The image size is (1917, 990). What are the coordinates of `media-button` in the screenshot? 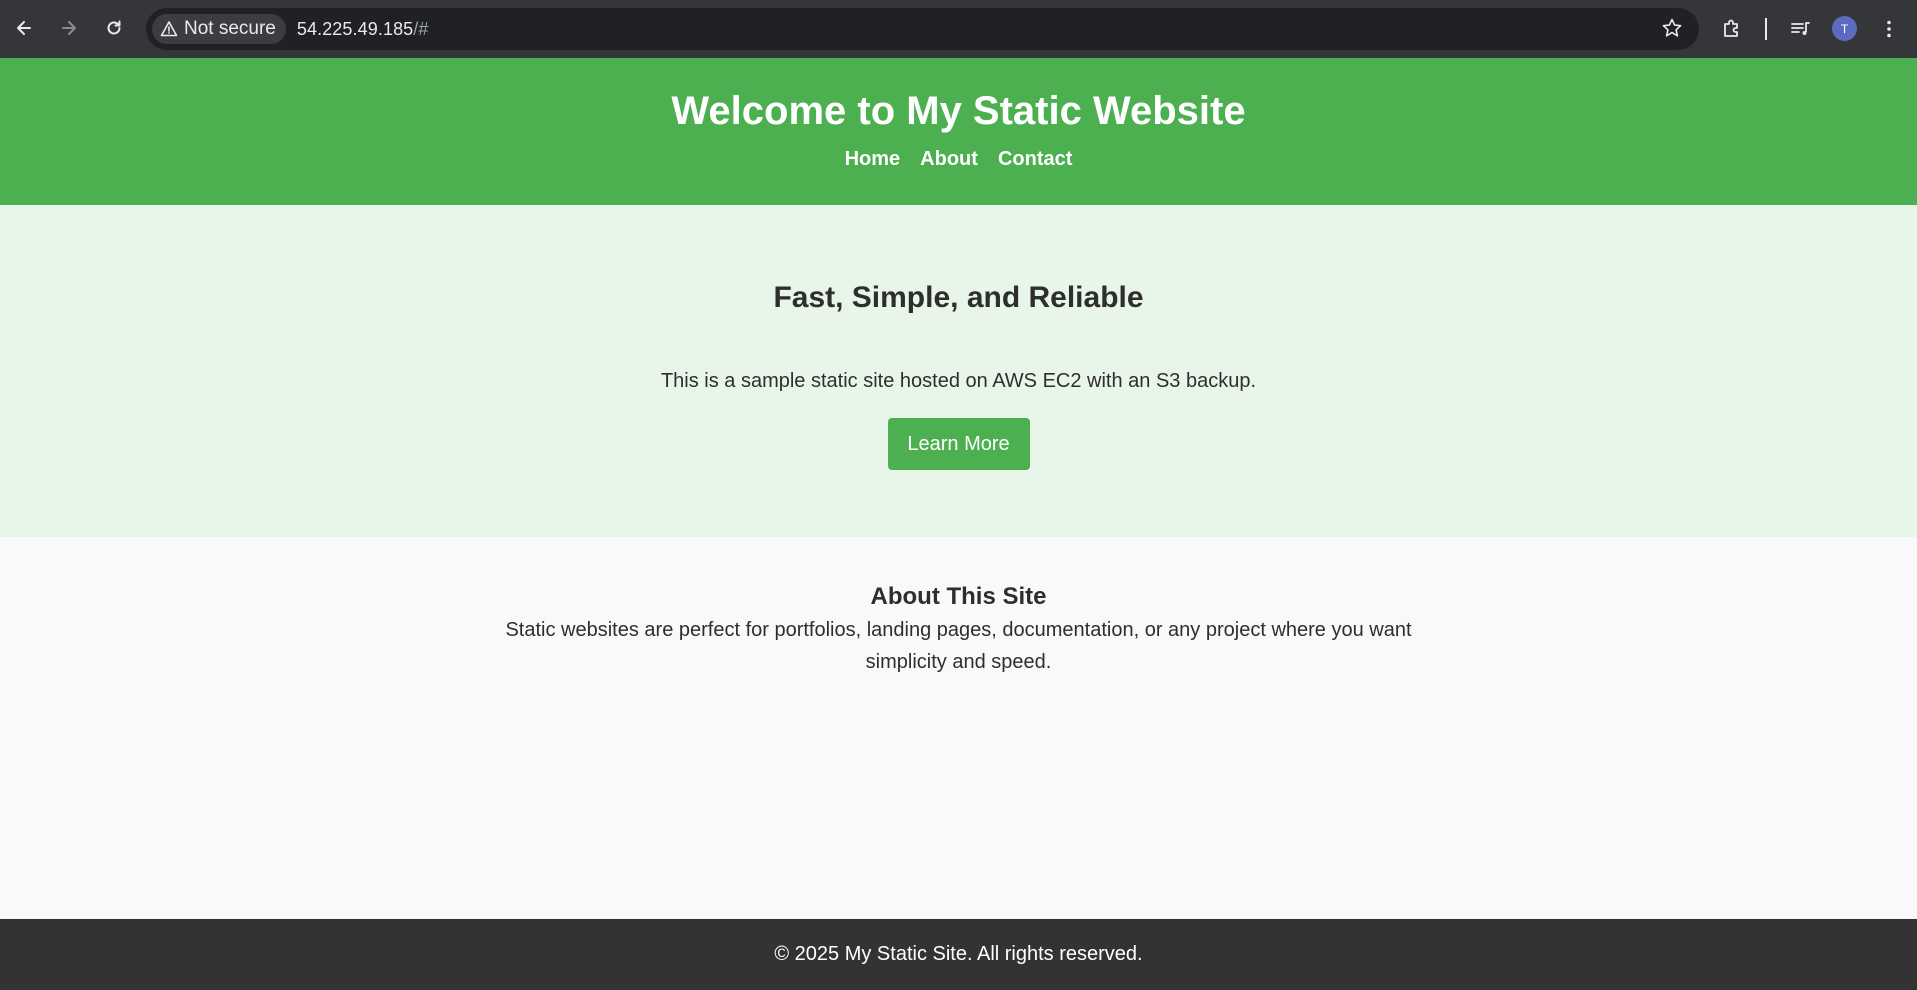 It's located at (1800, 29).